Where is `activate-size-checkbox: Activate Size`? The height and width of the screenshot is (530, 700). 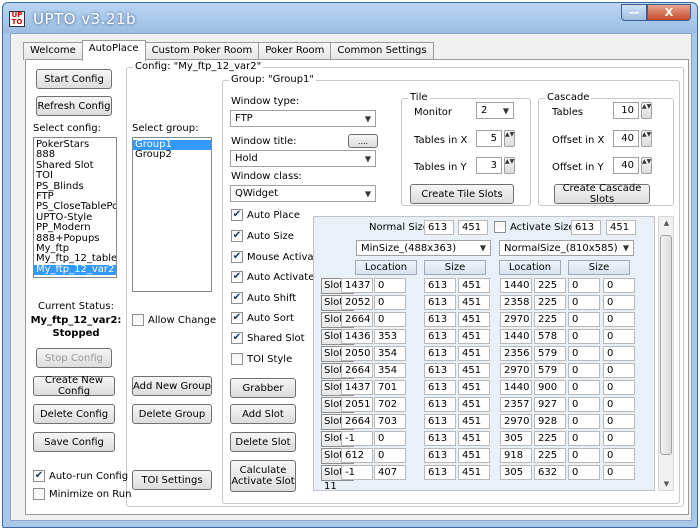
activate-size-checkbox: Activate Size is located at coordinates (534, 227).